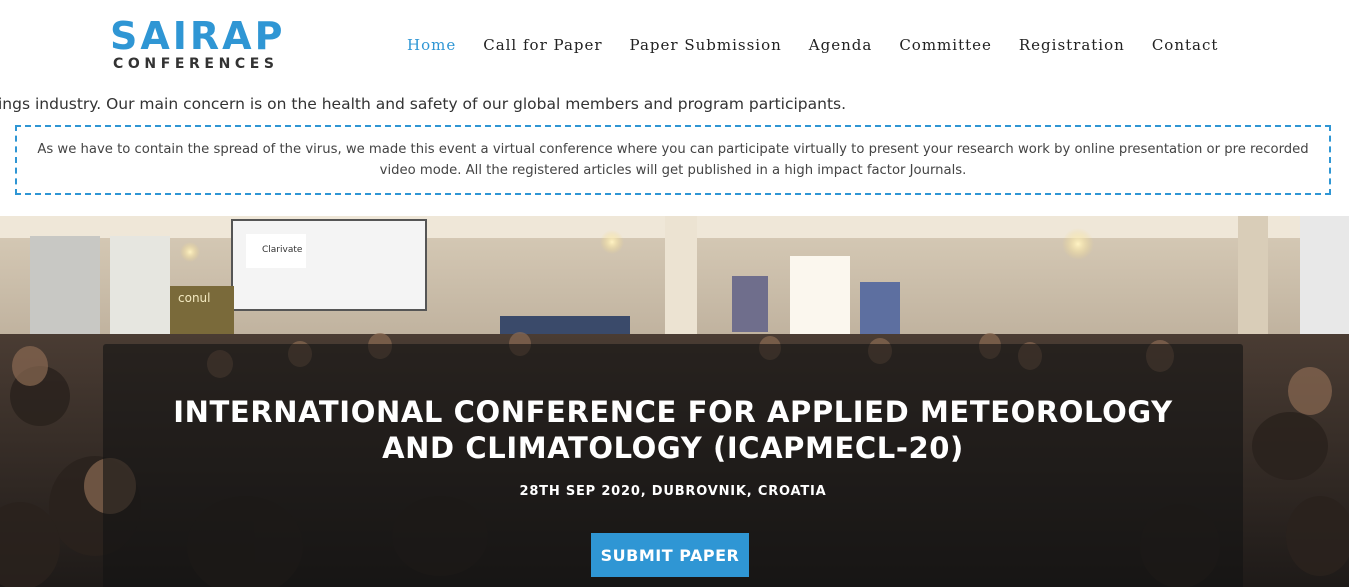 The height and width of the screenshot is (587, 1349). Describe the element at coordinates (706, 46) in the screenshot. I see `nav-paper-submission: Paper Submission` at that location.